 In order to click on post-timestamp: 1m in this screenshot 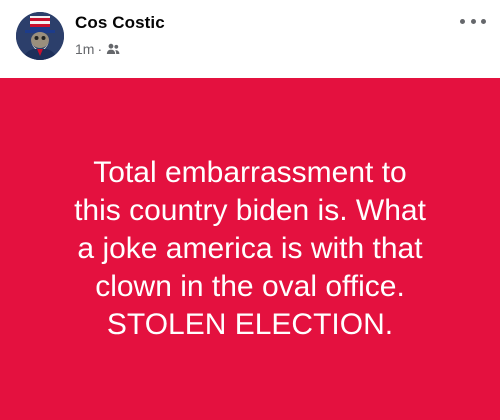, I will do `click(84, 49)`.